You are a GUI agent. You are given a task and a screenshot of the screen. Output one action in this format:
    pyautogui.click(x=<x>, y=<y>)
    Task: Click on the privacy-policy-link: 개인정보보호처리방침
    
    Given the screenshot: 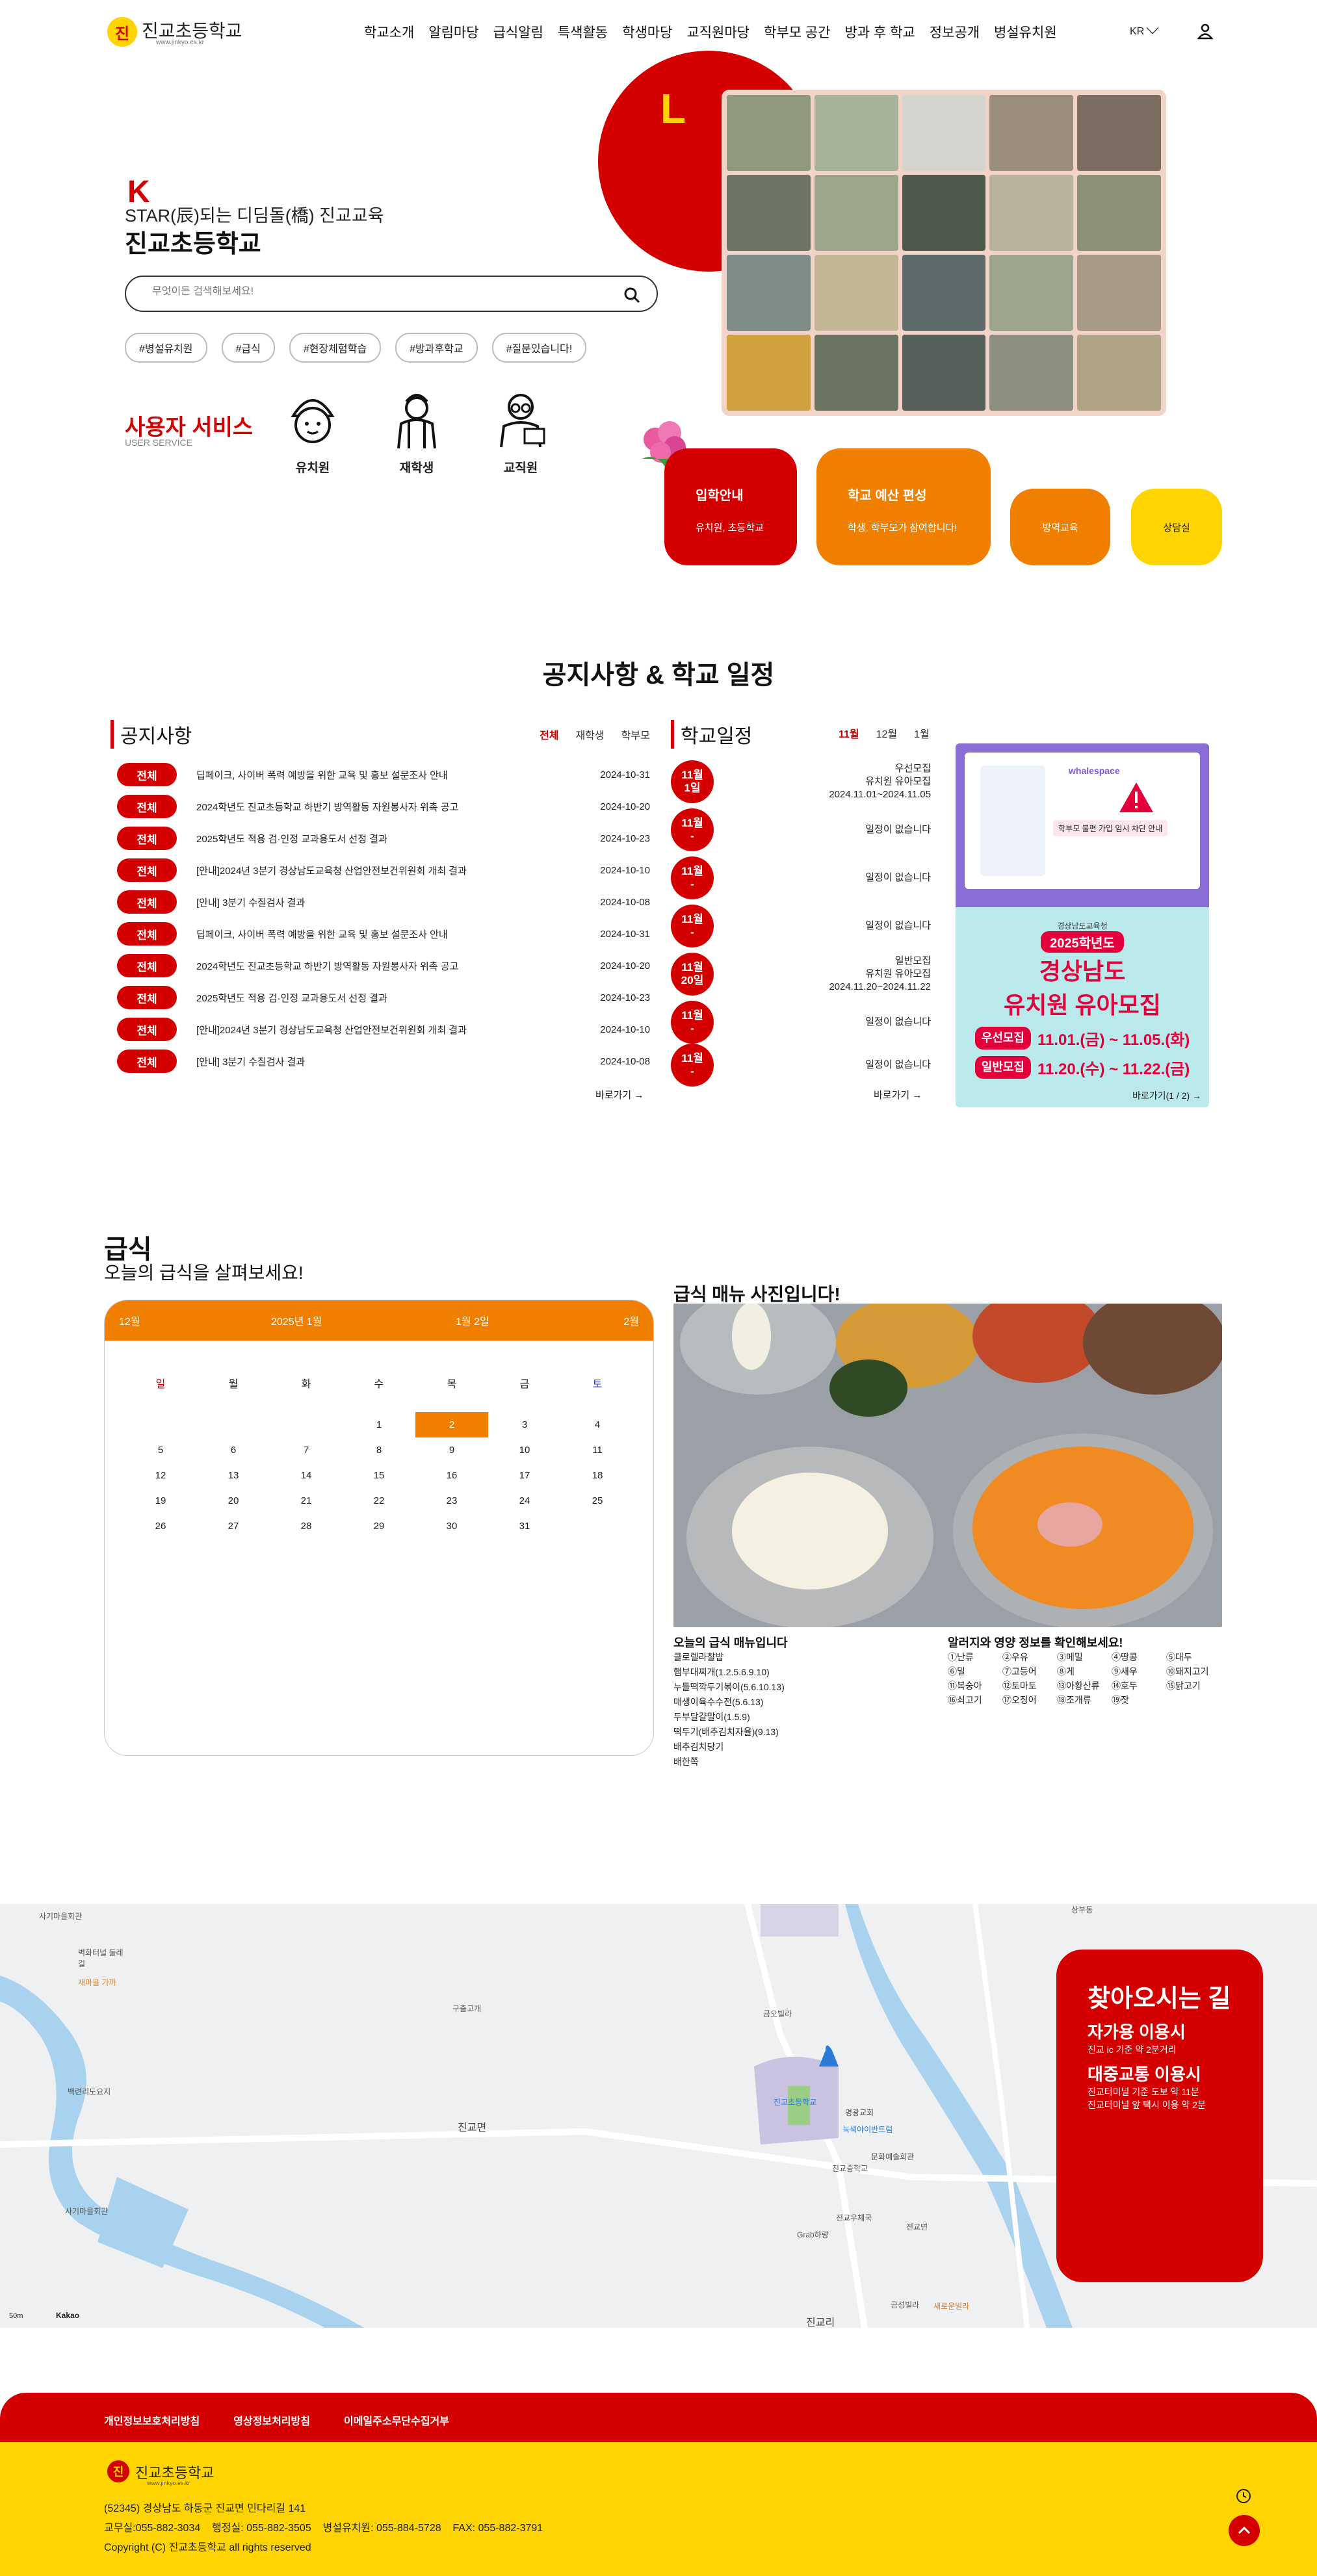 What is the action you would take?
    pyautogui.click(x=152, y=2420)
    